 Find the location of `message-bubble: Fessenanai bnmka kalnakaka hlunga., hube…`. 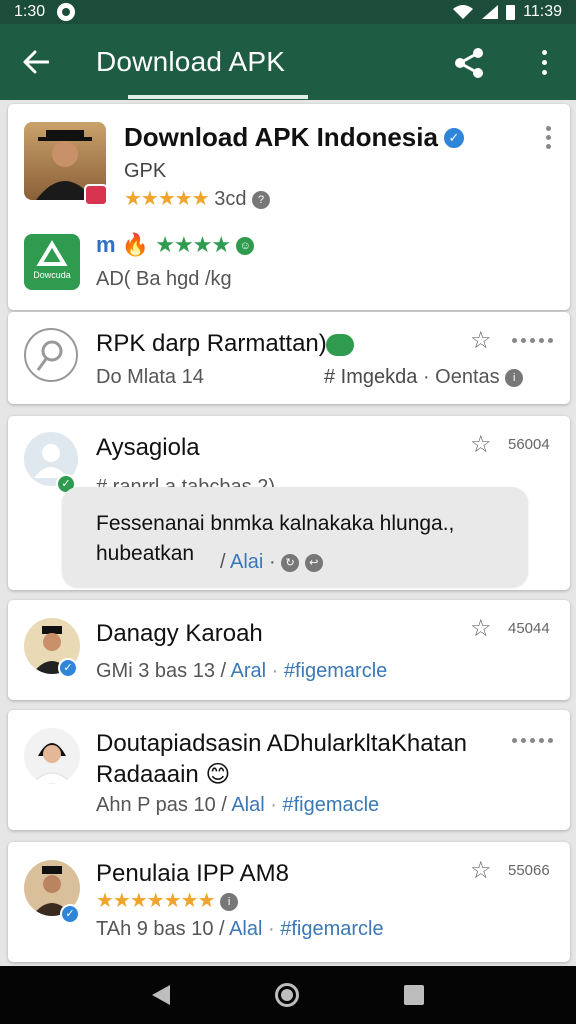

message-bubble: Fessenanai bnmka kalnakaka hlunga., hube… is located at coordinates (295, 537).